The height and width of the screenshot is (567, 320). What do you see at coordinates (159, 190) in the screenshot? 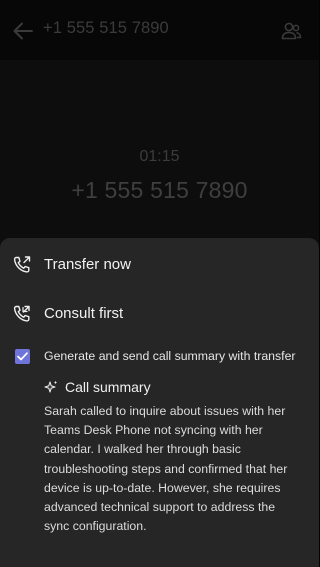
I see `callee-number: +1 555 515 7890` at bounding box center [159, 190].